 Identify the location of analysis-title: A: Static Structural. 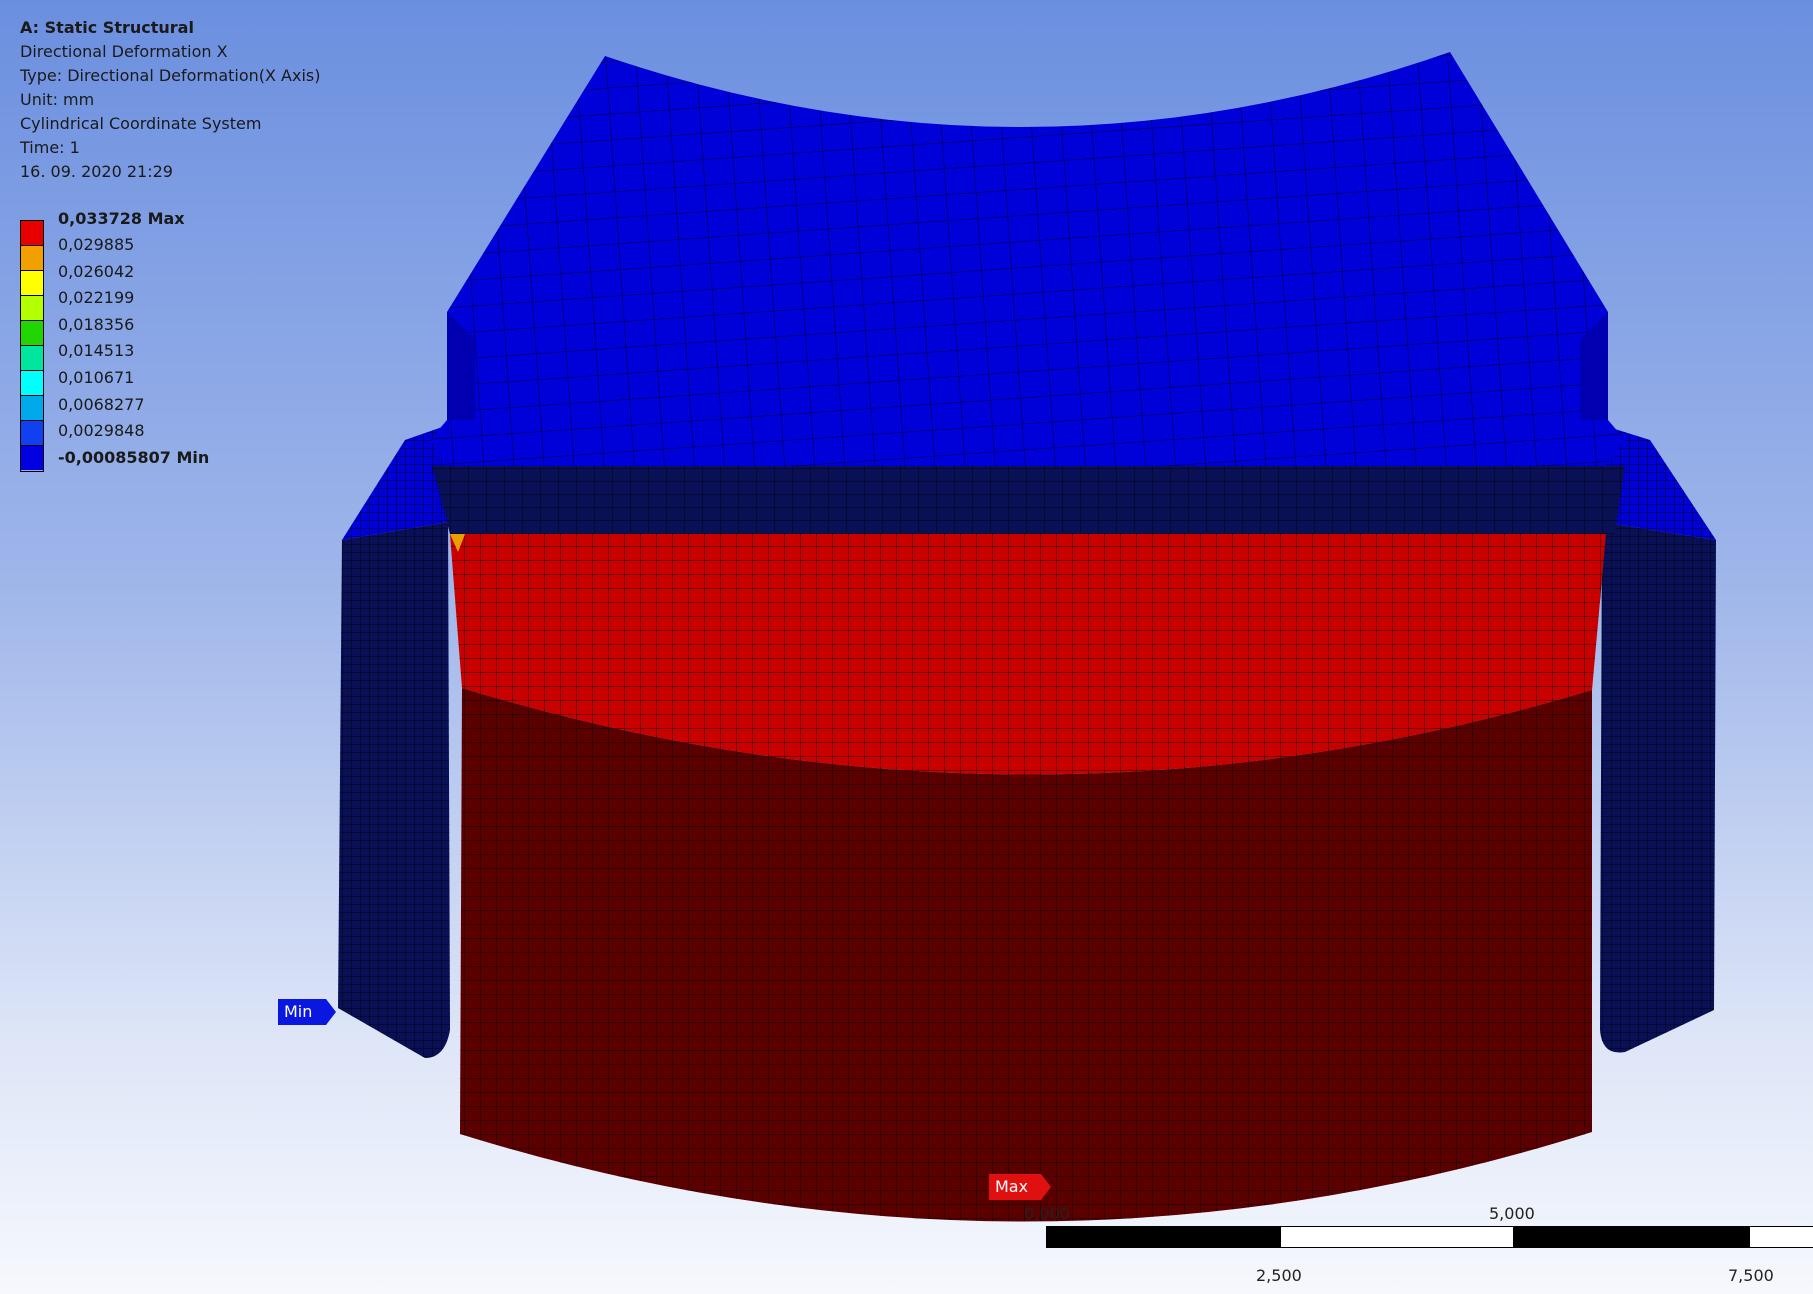
(107, 27).